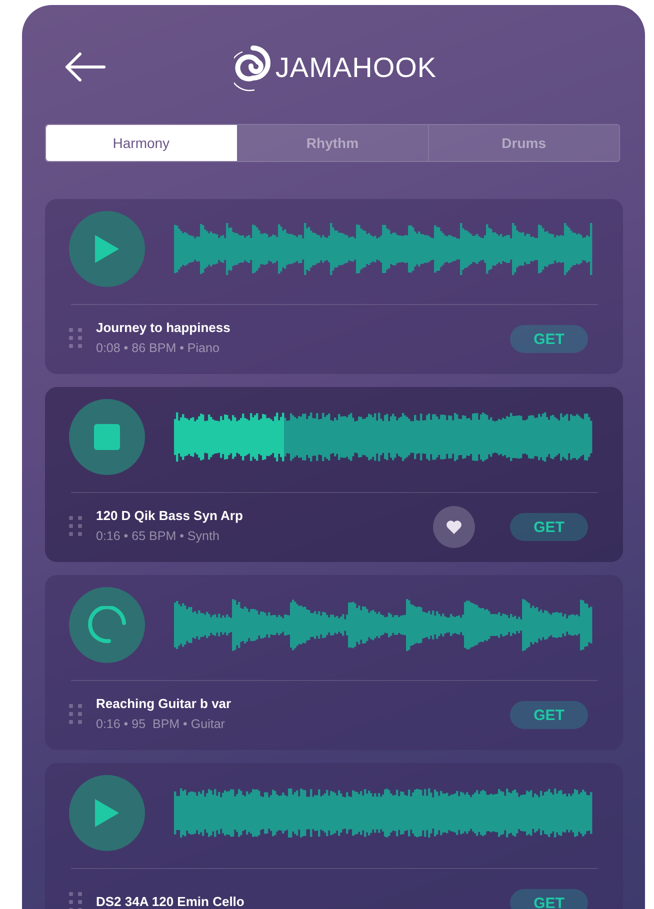  What do you see at coordinates (107, 625) in the screenshot?
I see `loading-spinner-icon` at bounding box center [107, 625].